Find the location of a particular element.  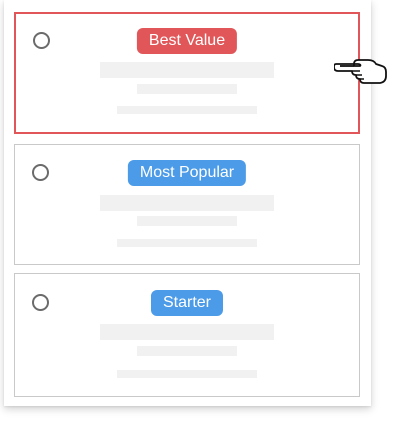

plan-radio-most-popular is located at coordinates (40, 172).